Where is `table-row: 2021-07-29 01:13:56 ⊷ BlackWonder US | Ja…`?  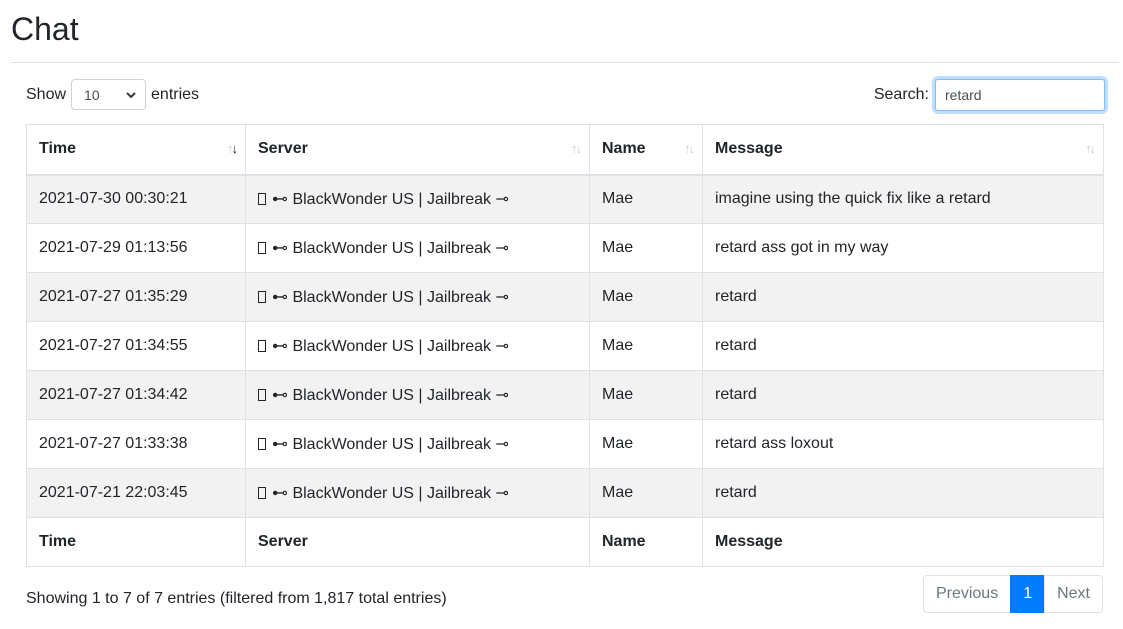
table-row: 2021-07-29 01:13:56 ⊷ BlackWonder US | Ja… is located at coordinates (565, 248).